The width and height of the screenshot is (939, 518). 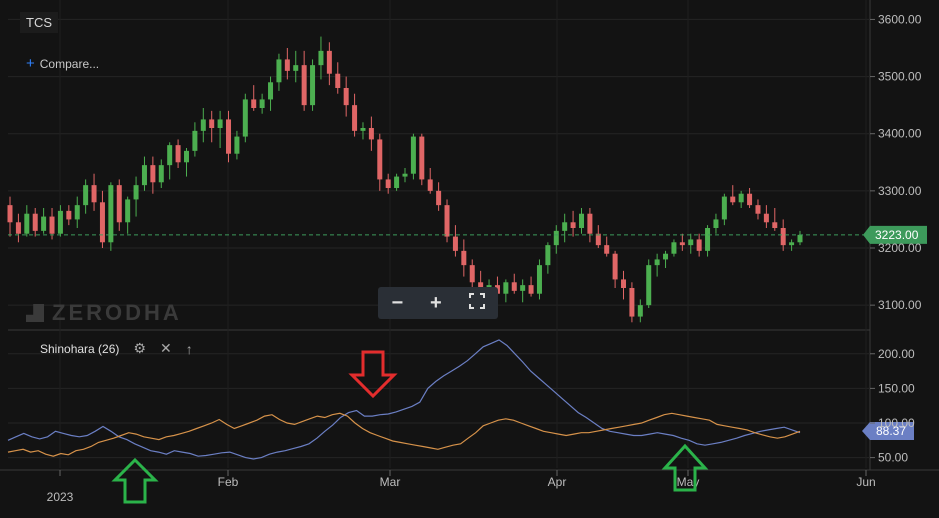 I want to click on arrow-up-icon: ↑, so click(x=189, y=349).